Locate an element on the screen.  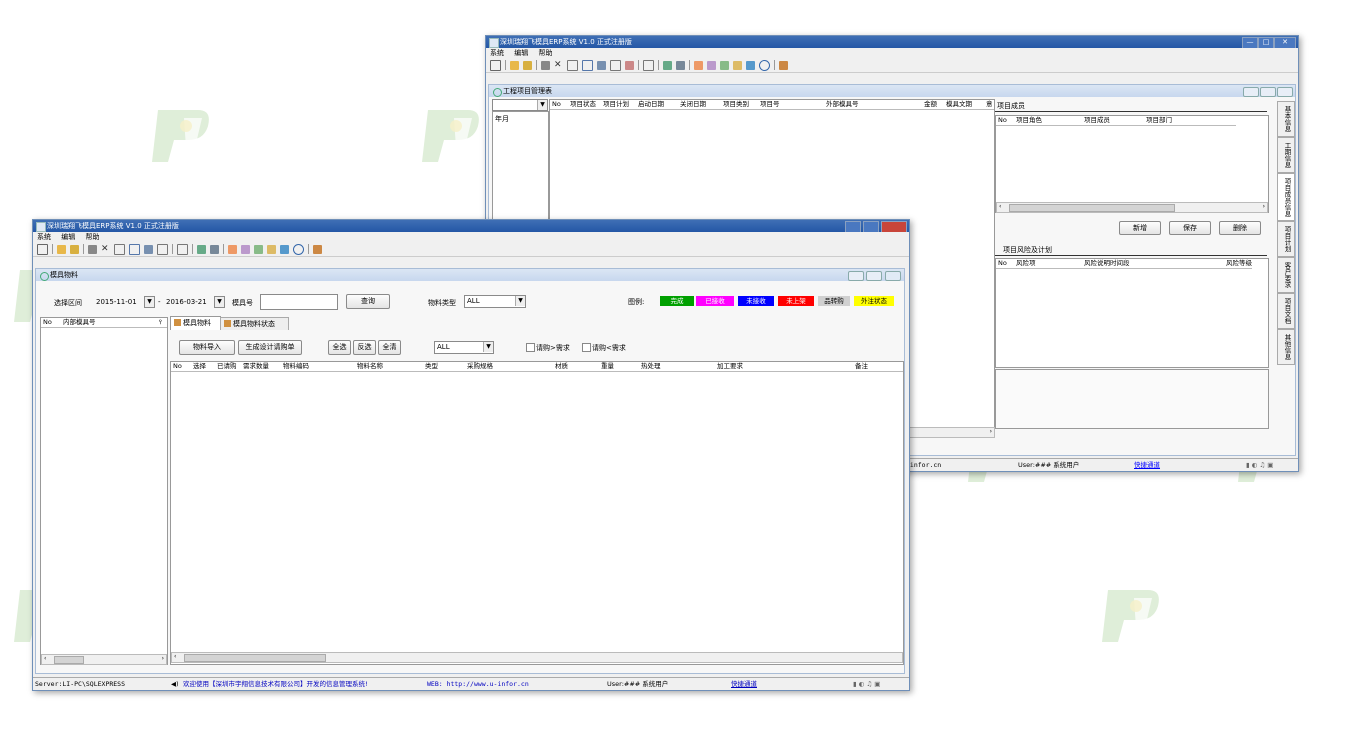
members-hscroll: ‹ › is located at coordinates (1132, 207).